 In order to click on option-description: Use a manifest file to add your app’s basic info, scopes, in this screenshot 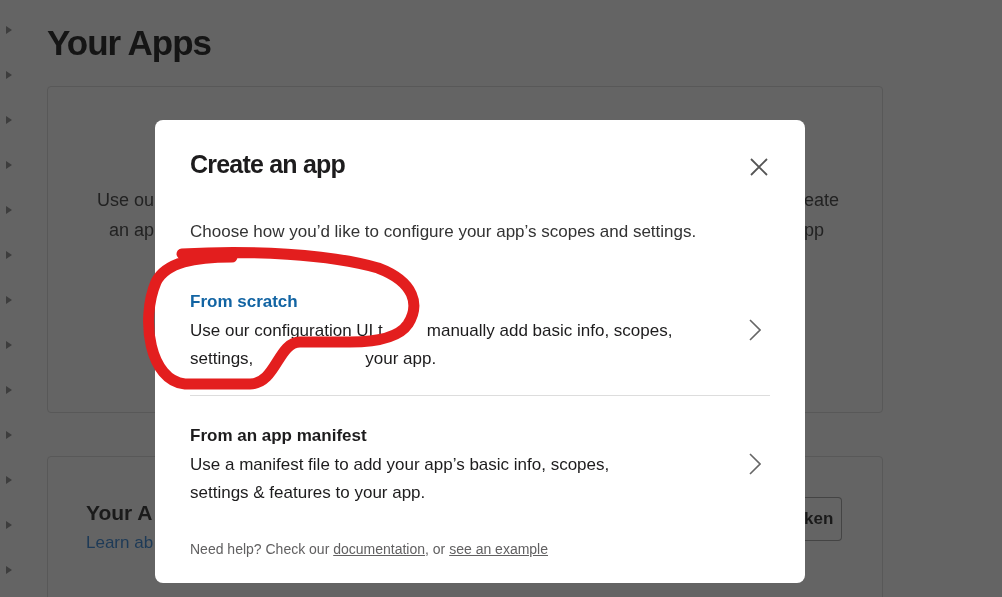, I will do `click(400, 465)`.